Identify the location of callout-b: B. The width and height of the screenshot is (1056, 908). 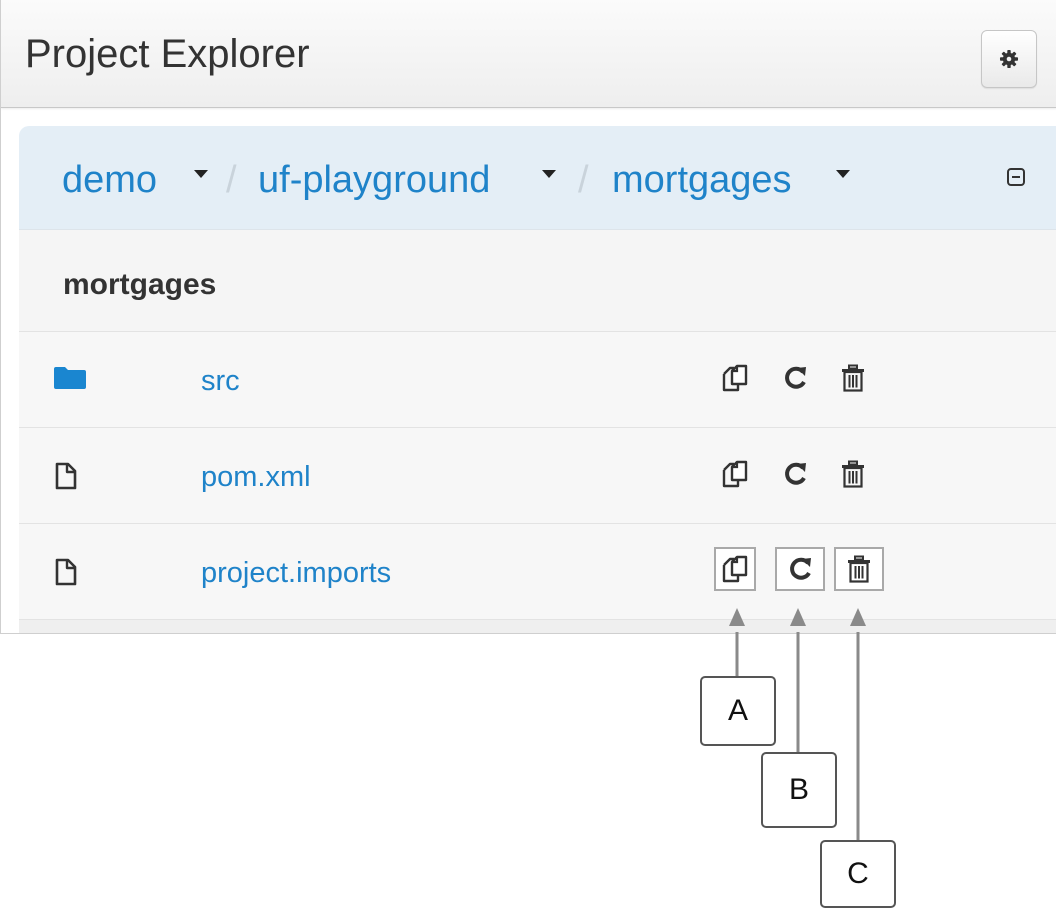
(799, 790).